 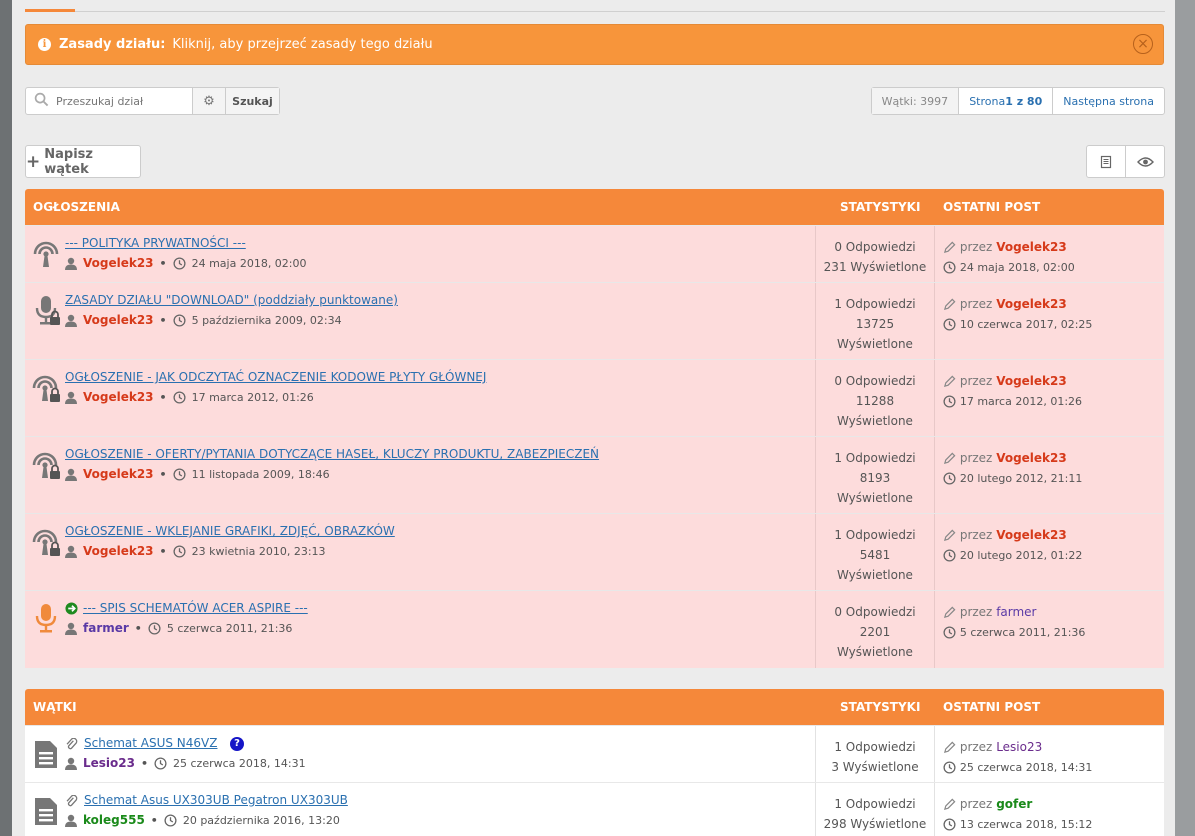 What do you see at coordinates (229, 628) in the screenshot?
I see `topic-date: 5 czerwca 2011, 21:36` at bounding box center [229, 628].